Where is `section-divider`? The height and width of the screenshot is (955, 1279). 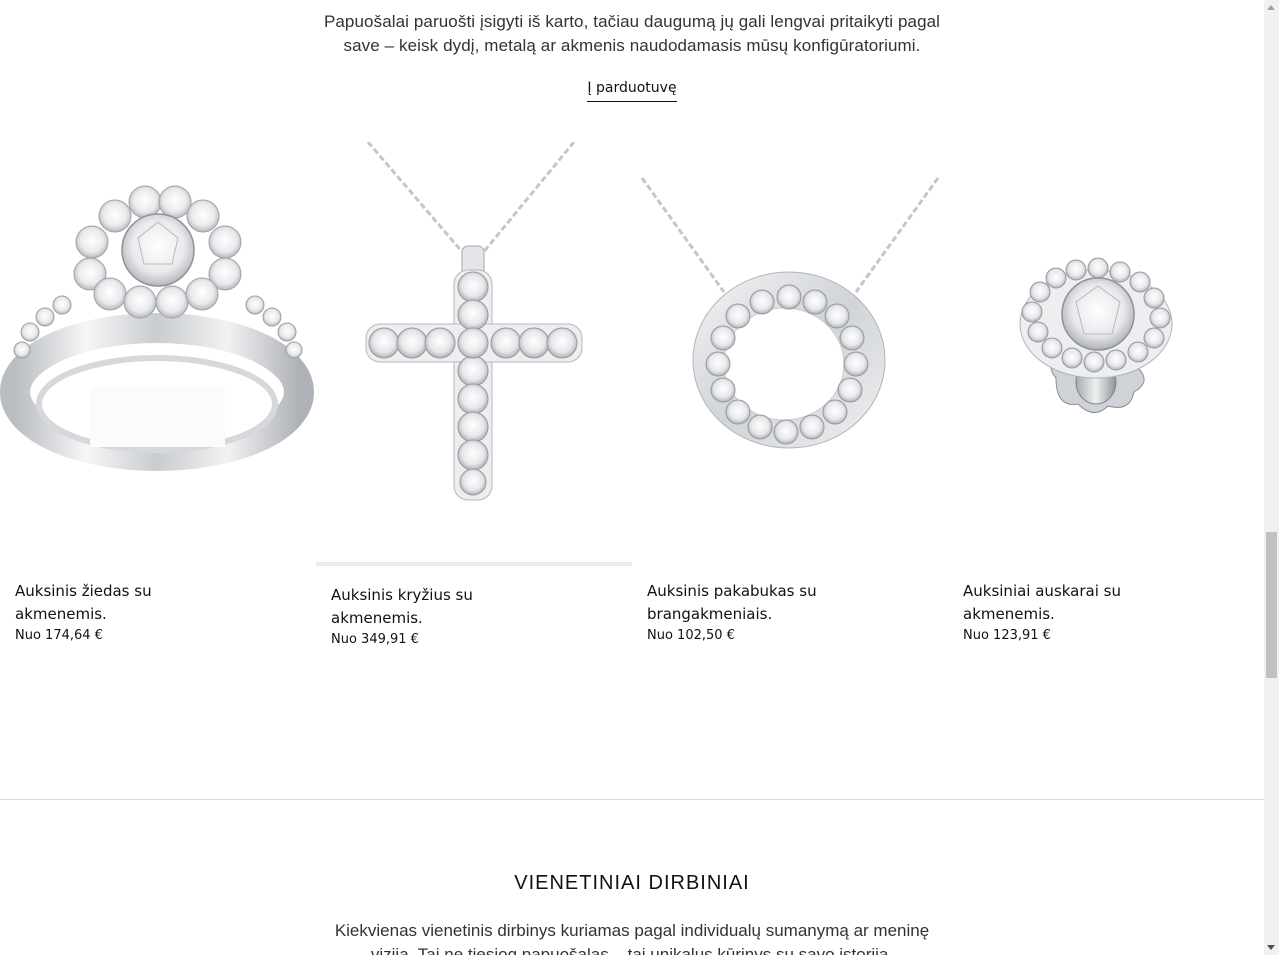
section-divider is located at coordinates (632, 799).